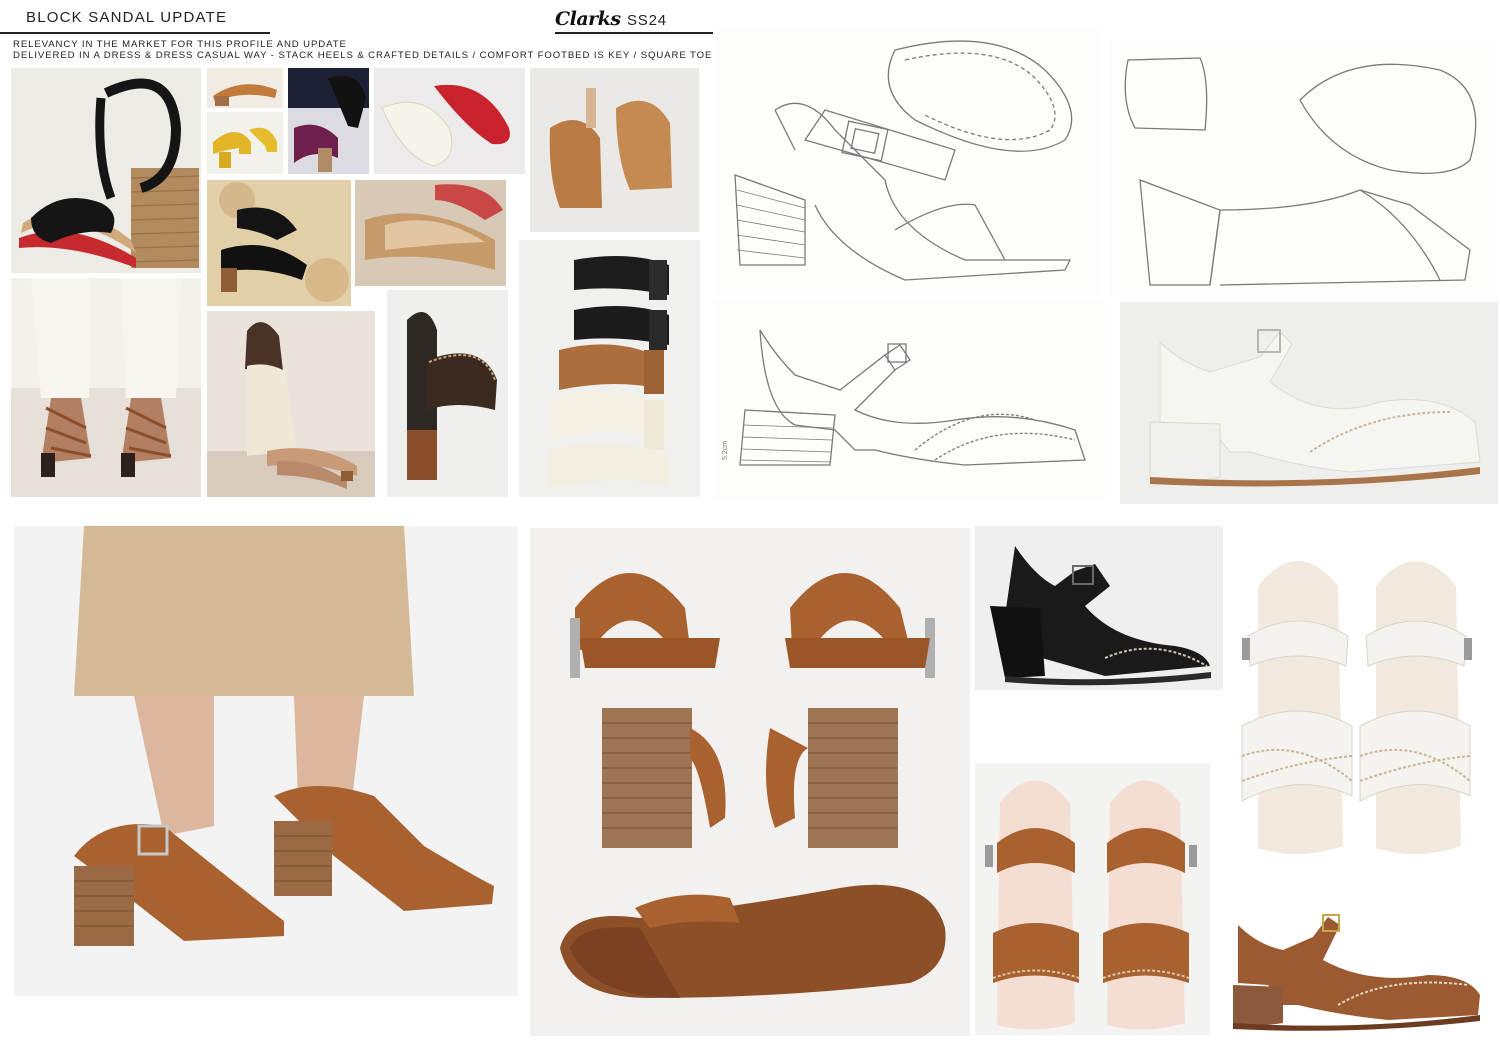 The width and height of the screenshot is (1500, 1050). What do you see at coordinates (646, 20) in the screenshot?
I see `season-label: SS24` at bounding box center [646, 20].